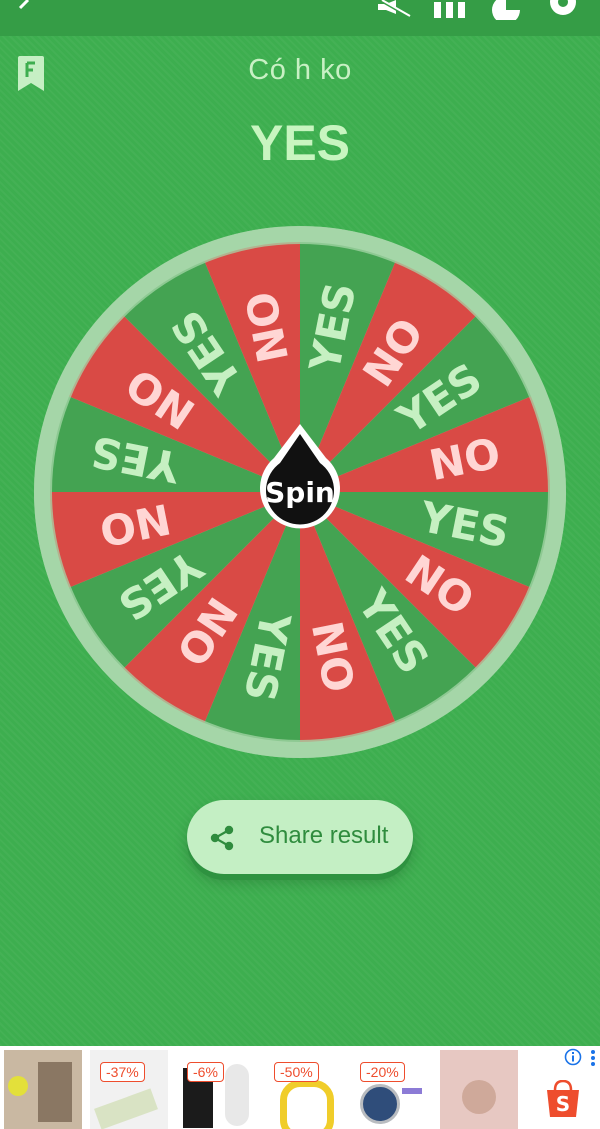  I want to click on settings-icon, so click(563, 10).